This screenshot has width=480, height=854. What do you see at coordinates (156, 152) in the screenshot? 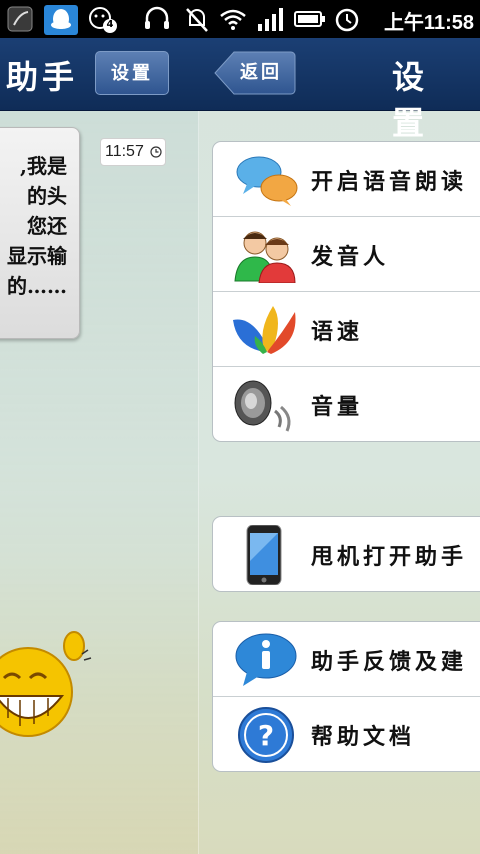
I see `clock-icon` at bounding box center [156, 152].